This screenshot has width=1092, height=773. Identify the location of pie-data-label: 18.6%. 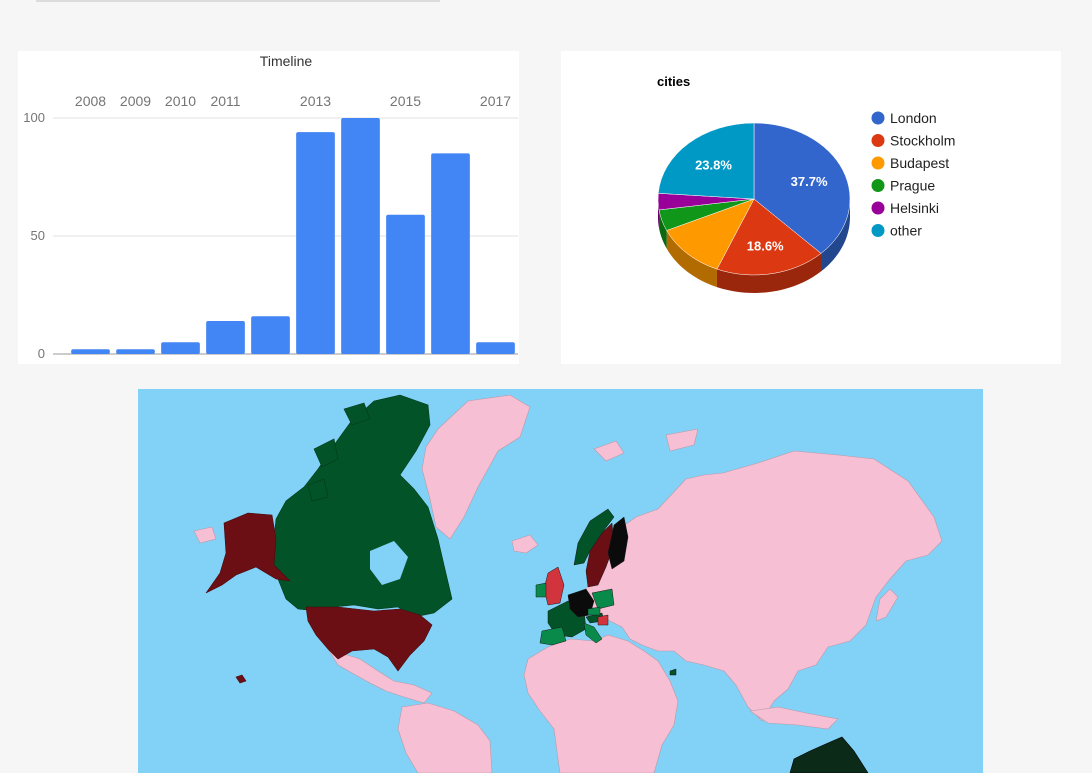
(765, 245).